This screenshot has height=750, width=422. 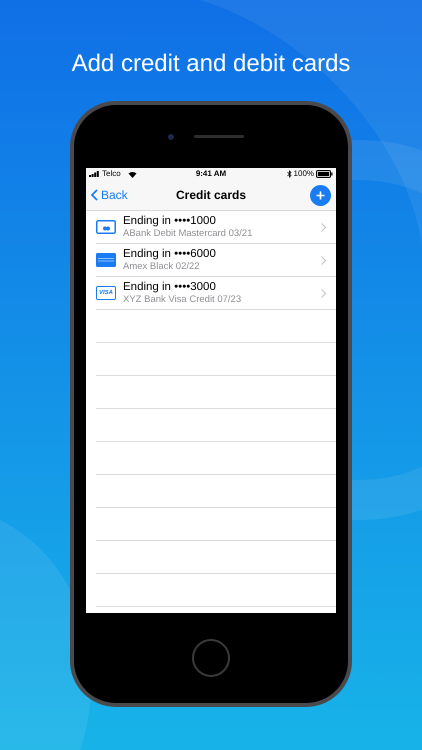 What do you see at coordinates (211, 195) in the screenshot?
I see `navigation-title: Credit cards` at bounding box center [211, 195].